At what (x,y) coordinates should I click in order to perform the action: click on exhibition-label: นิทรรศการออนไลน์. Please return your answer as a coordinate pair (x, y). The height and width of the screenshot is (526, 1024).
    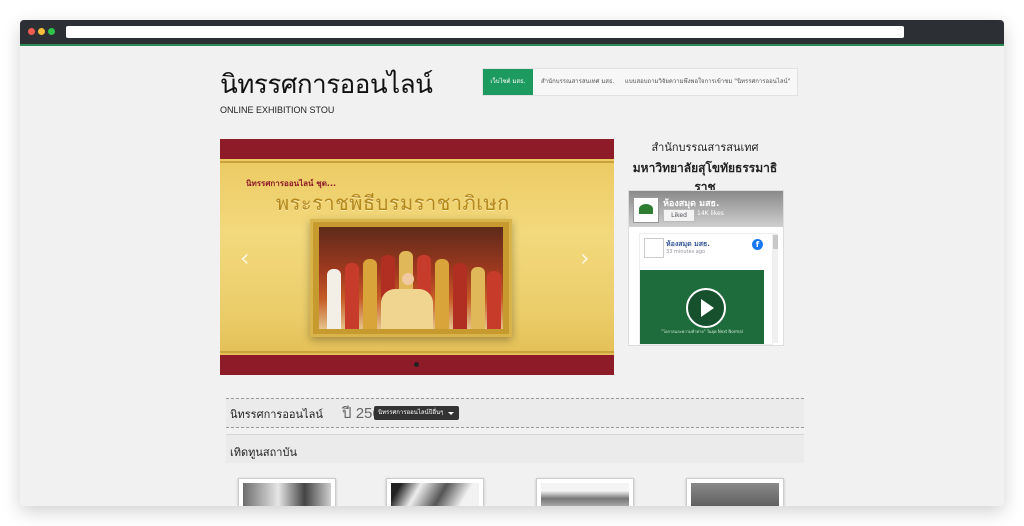
    Looking at the image, I should click on (276, 414).